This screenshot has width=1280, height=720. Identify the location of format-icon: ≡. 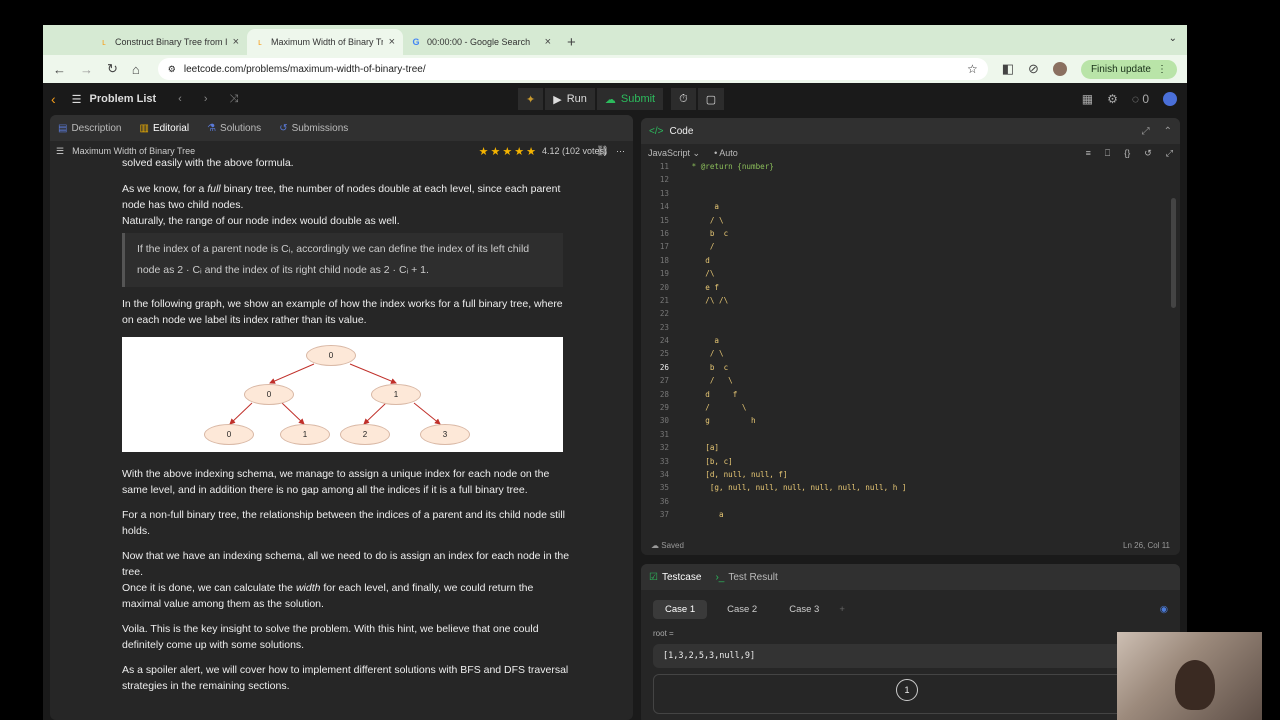
(1088, 153).